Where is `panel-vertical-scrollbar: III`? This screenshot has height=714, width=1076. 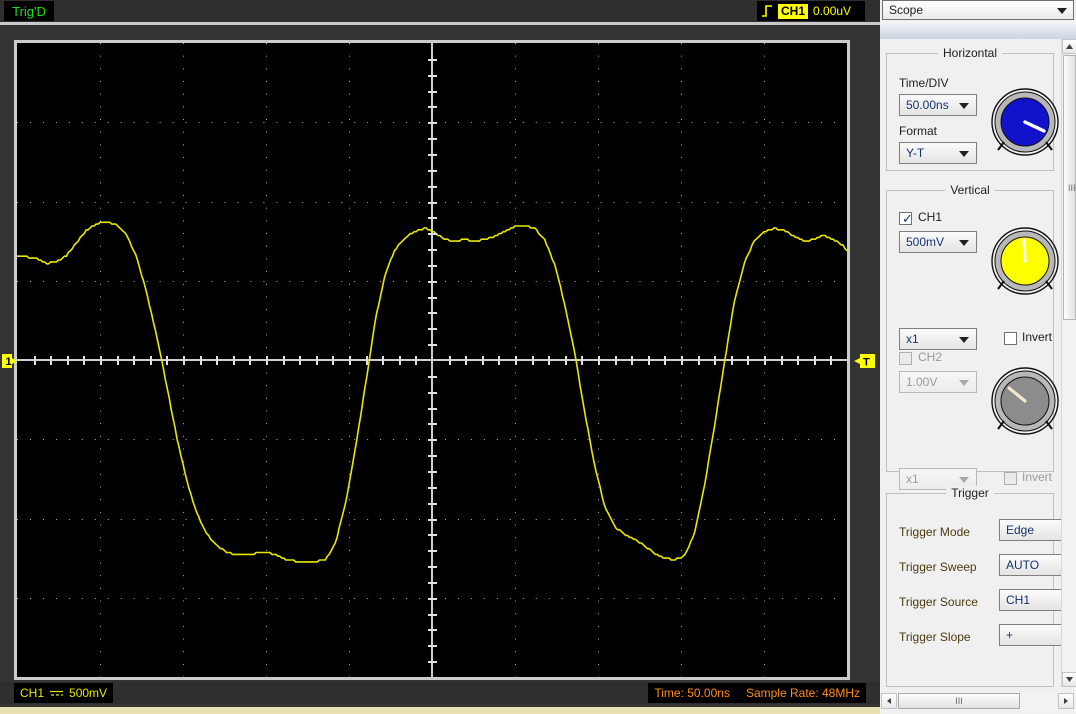 panel-vertical-scrollbar: III is located at coordinates (1068, 363).